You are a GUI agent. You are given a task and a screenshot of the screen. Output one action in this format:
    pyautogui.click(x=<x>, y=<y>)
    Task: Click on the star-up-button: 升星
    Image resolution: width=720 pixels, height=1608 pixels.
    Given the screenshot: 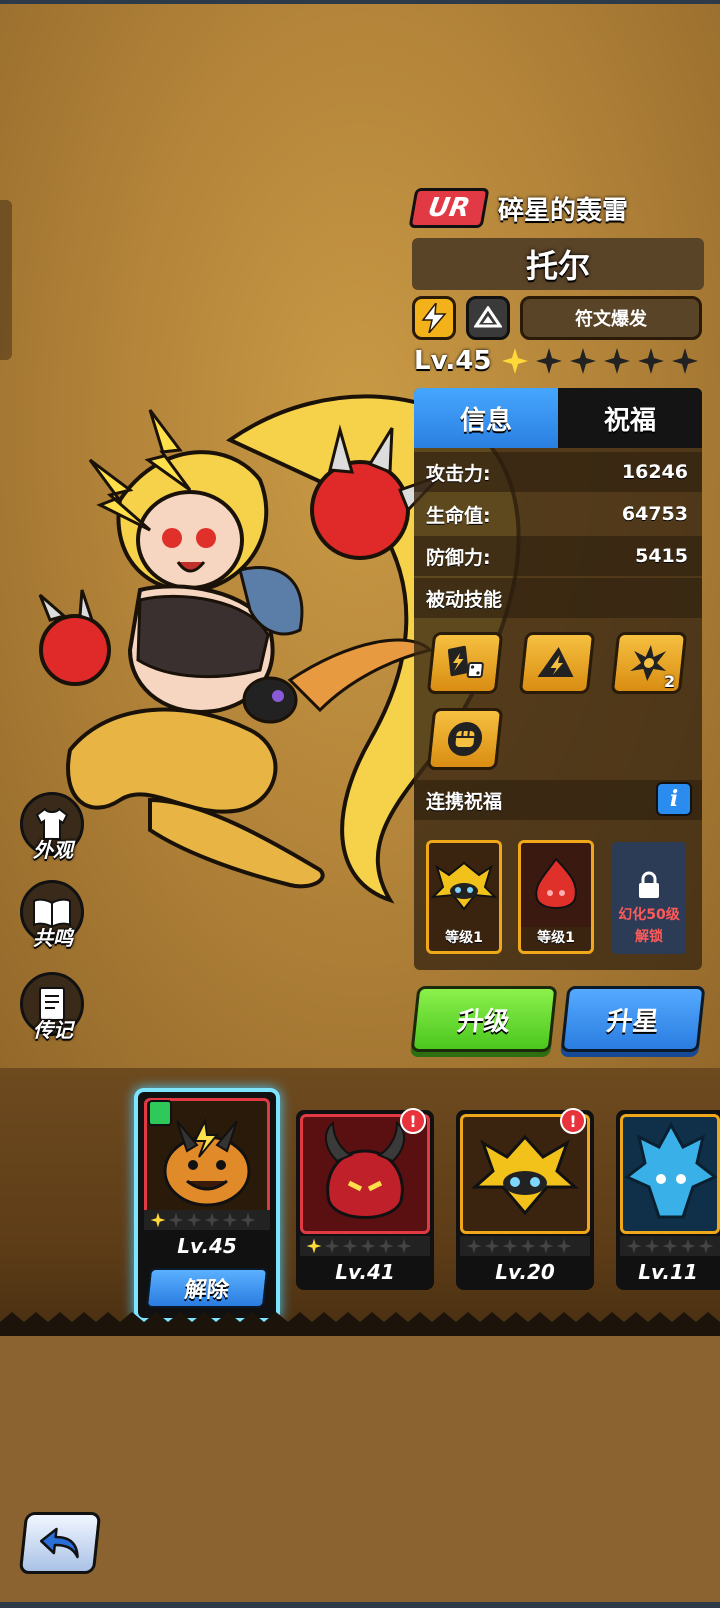 What is the action you would take?
    pyautogui.click(x=633, y=1019)
    